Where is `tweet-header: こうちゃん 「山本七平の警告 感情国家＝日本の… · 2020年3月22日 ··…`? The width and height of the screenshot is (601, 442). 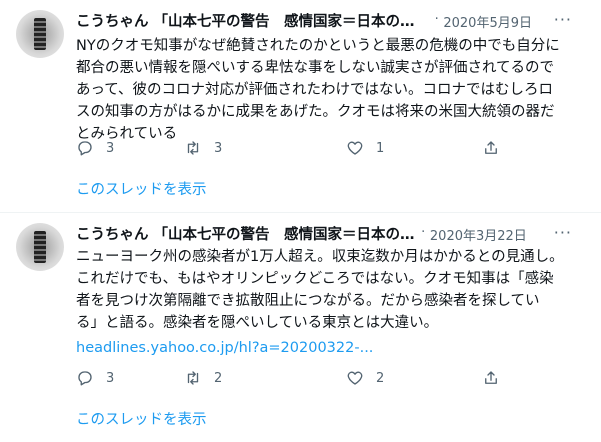
tweet-header: こうちゃん 「山本七平の警告 感情国家＝日本の… · 2020年3月22日 ··… is located at coordinates (331, 234).